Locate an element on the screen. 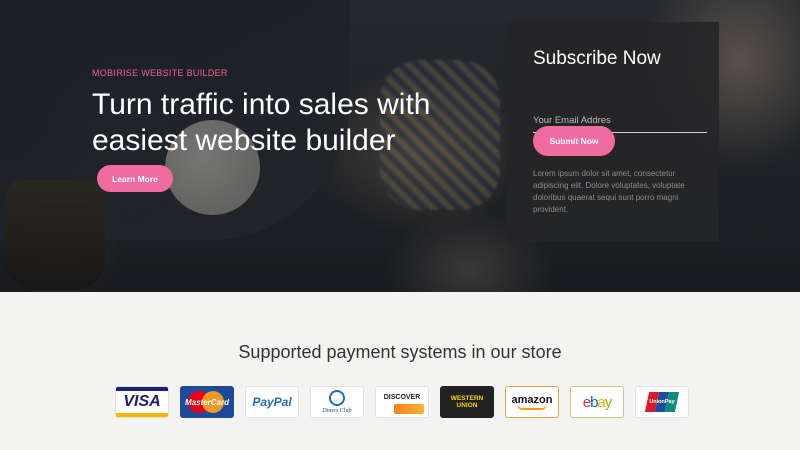  subscribe-title: Subscribe Now is located at coordinates (597, 58).